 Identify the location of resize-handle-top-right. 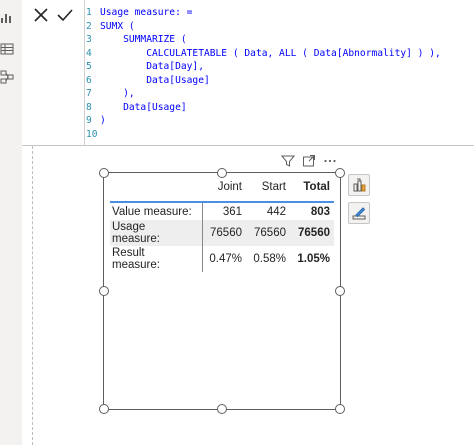
(340, 173).